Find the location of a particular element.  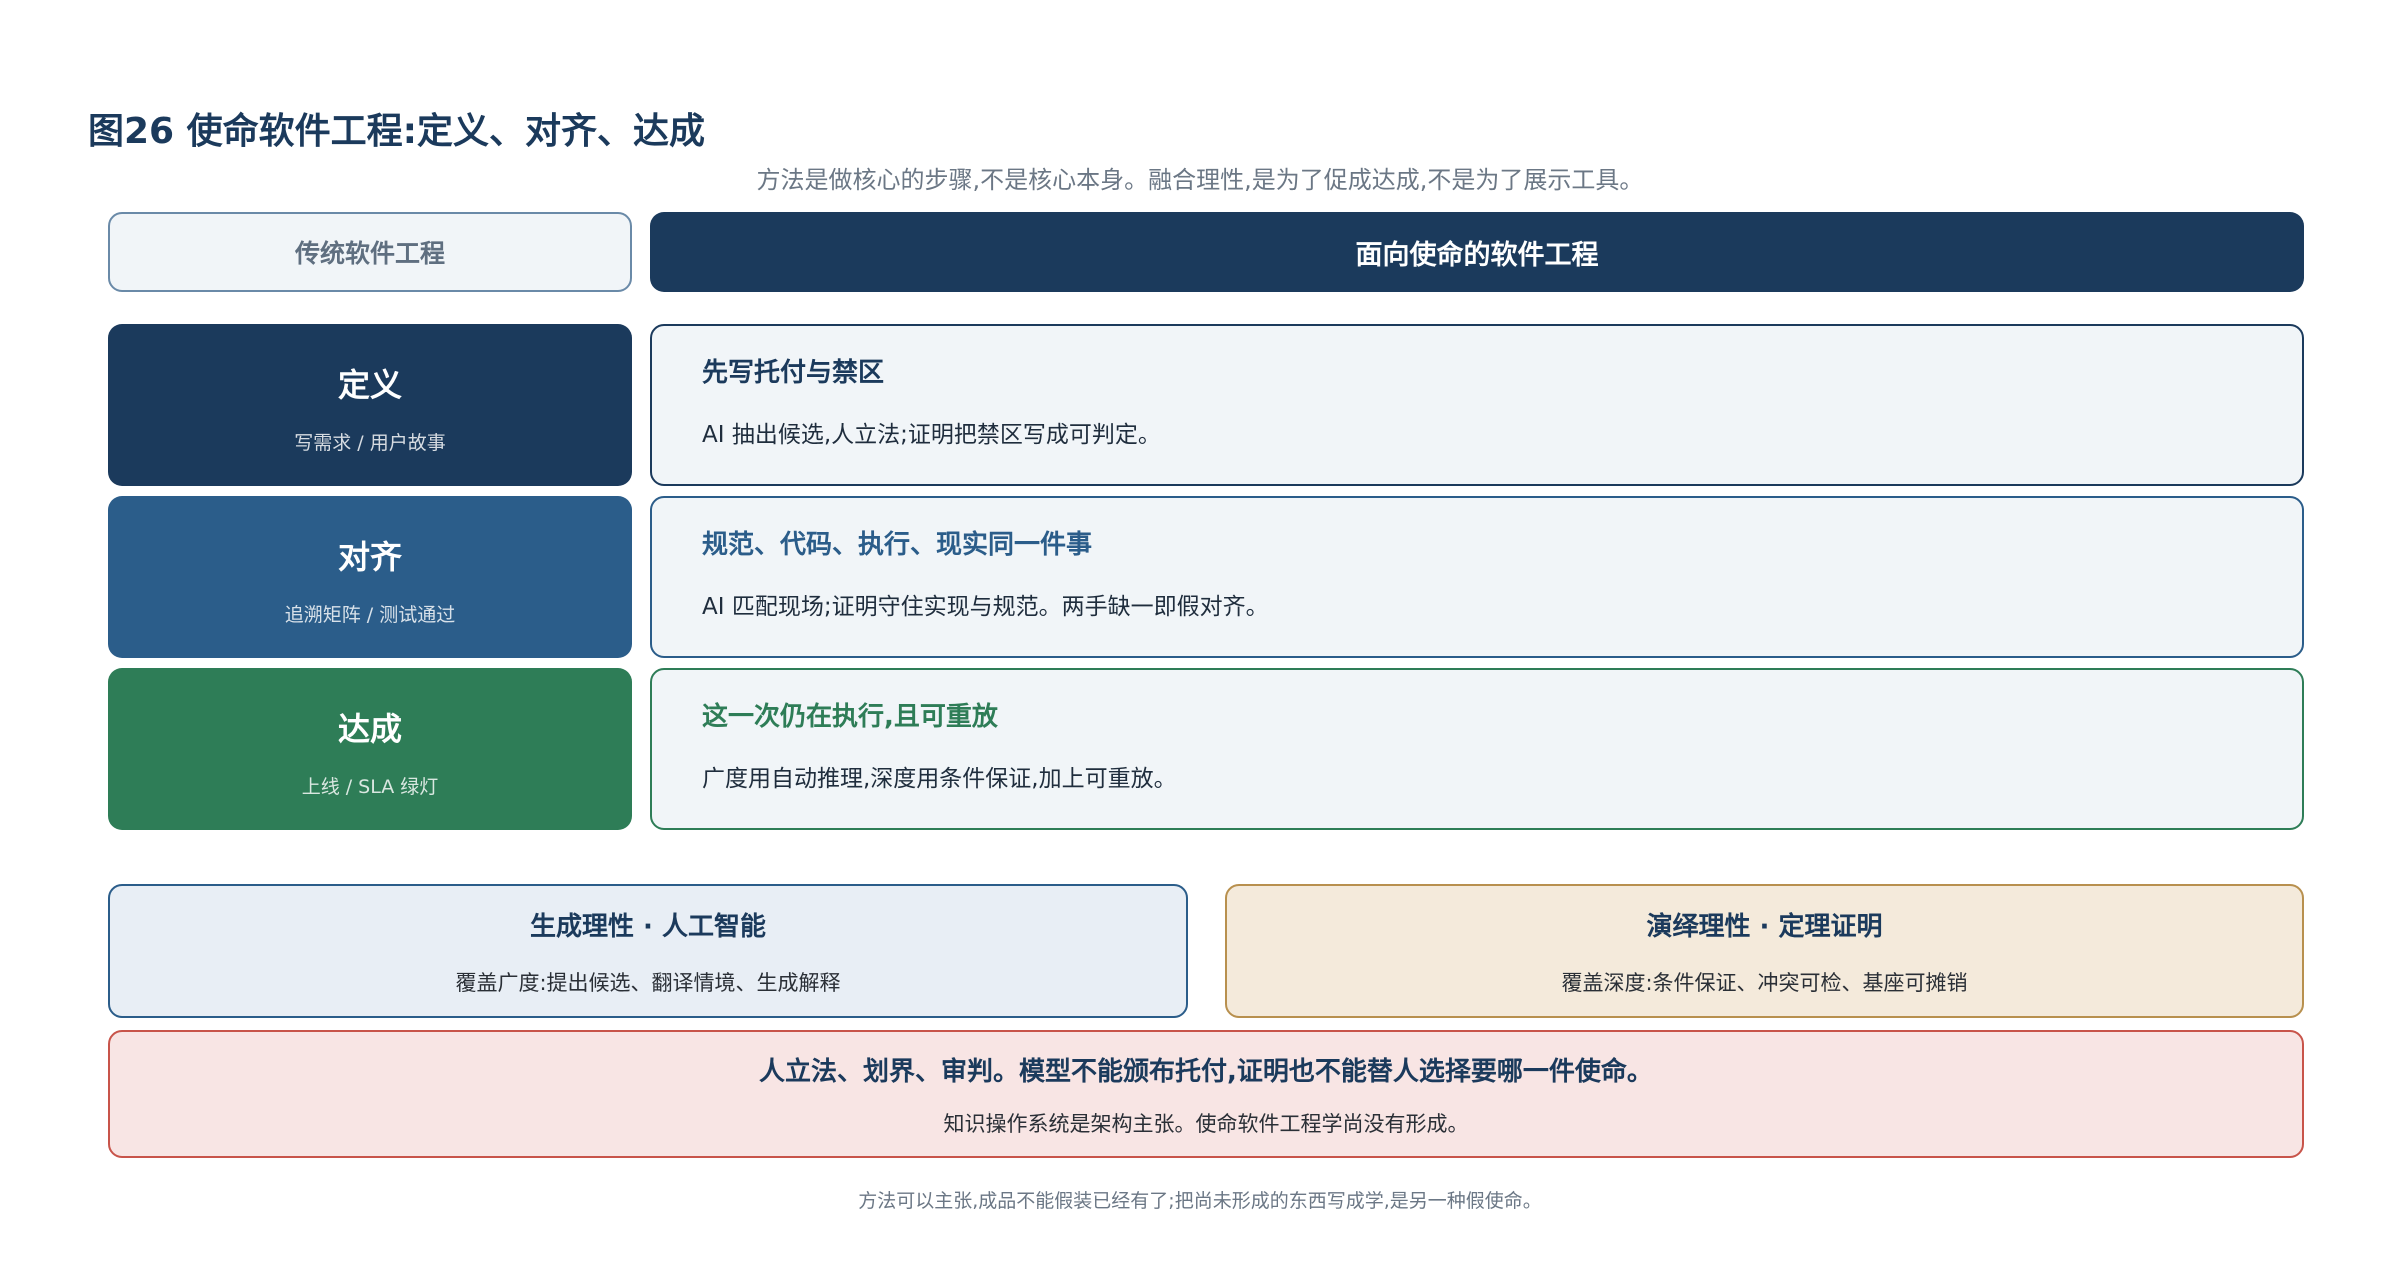

detail-title: 规范、代码、执行、现实同一件事 is located at coordinates (897, 545).